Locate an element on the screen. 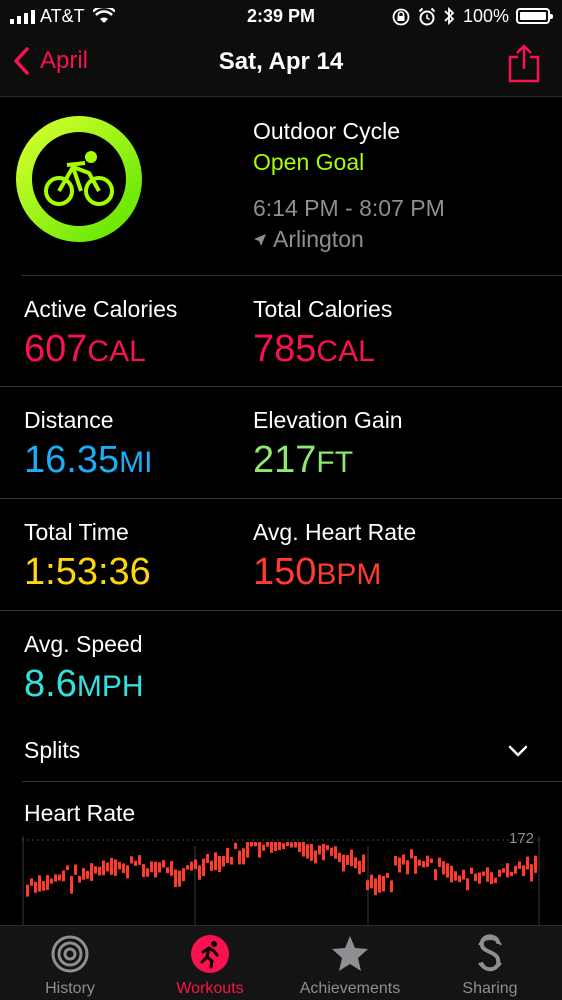 The image size is (562, 1000). workout-location: Arlington is located at coordinates (308, 239).